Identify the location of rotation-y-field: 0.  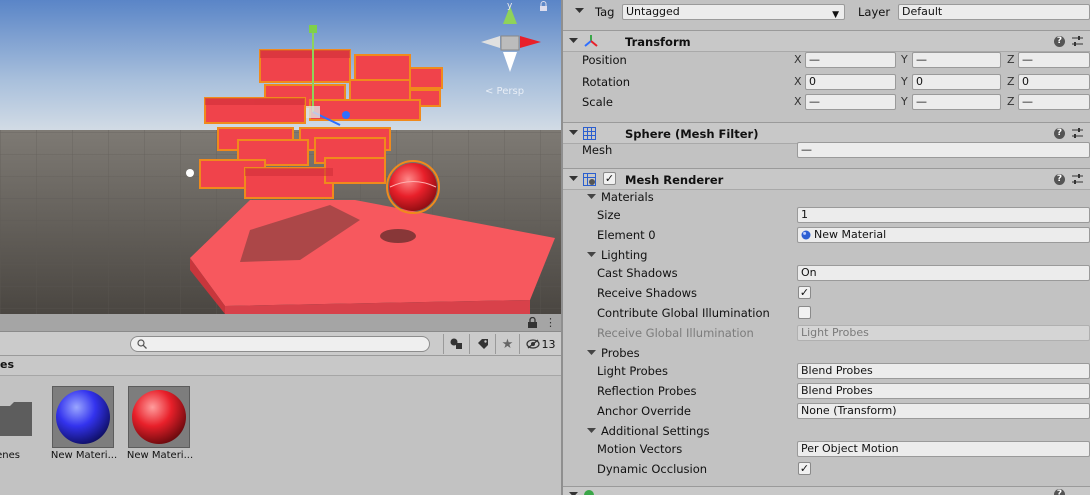
(956, 82).